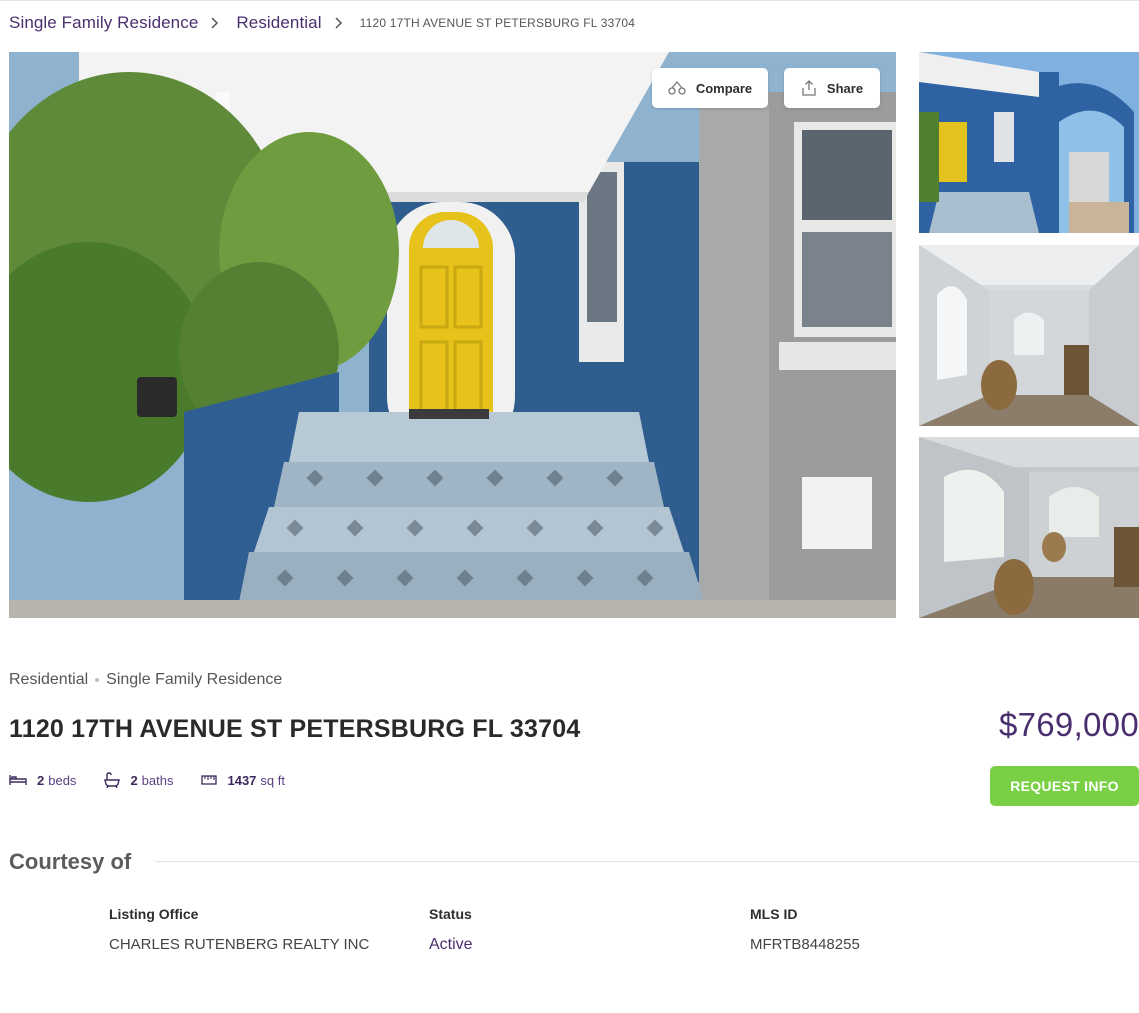 Image resolution: width=1139 pixels, height=1013 pixels. Describe the element at coordinates (450, 914) in the screenshot. I see `status-label: Status` at that location.